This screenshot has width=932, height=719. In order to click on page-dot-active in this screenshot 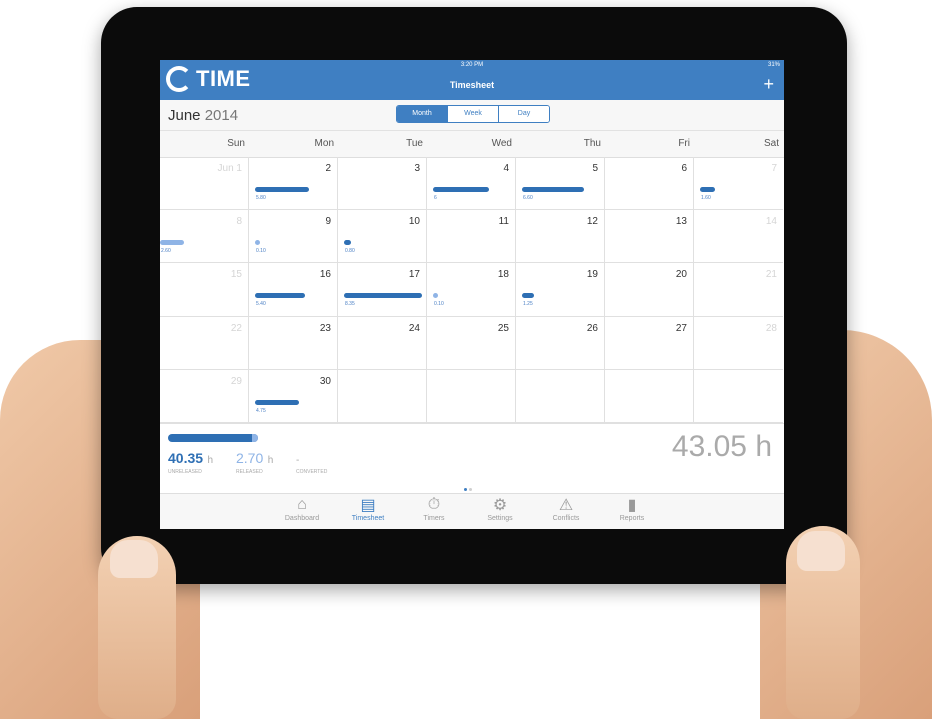, I will do `click(465, 489)`.